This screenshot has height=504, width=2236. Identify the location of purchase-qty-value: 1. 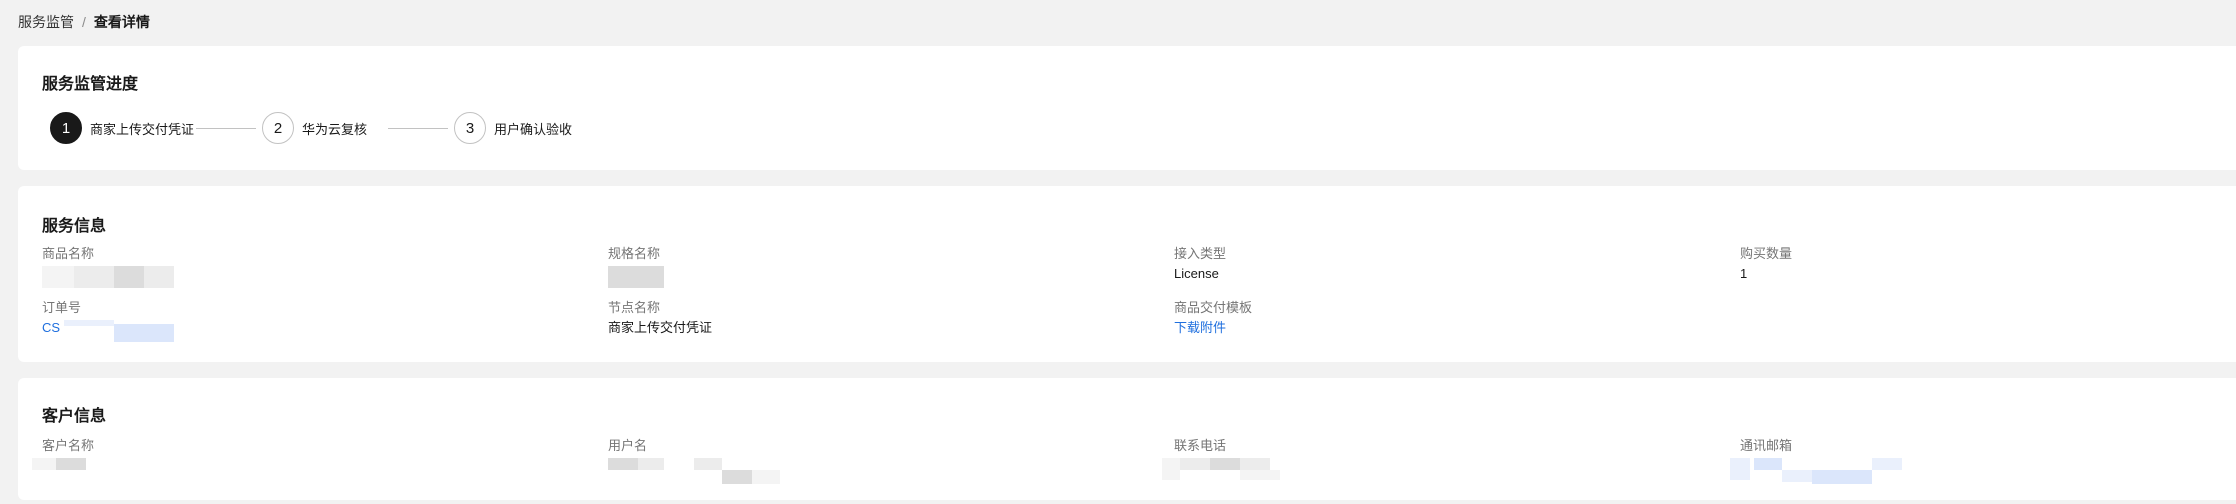
(1744, 273).